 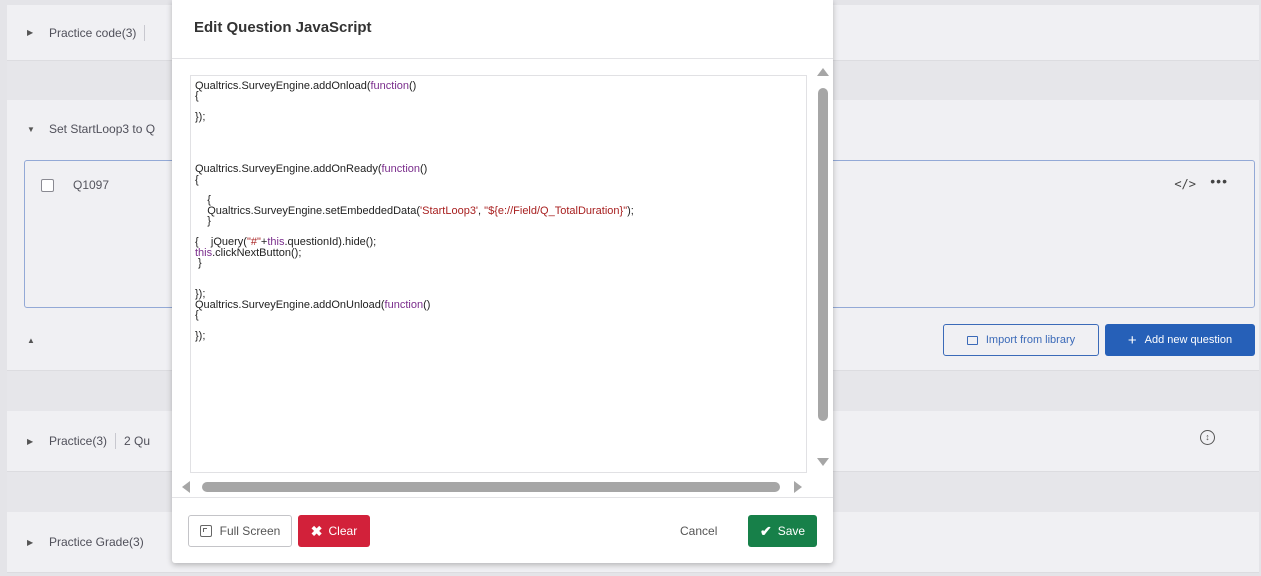 What do you see at coordinates (765, 530) in the screenshot?
I see `check-icon: ✔` at bounding box center [765, 530].